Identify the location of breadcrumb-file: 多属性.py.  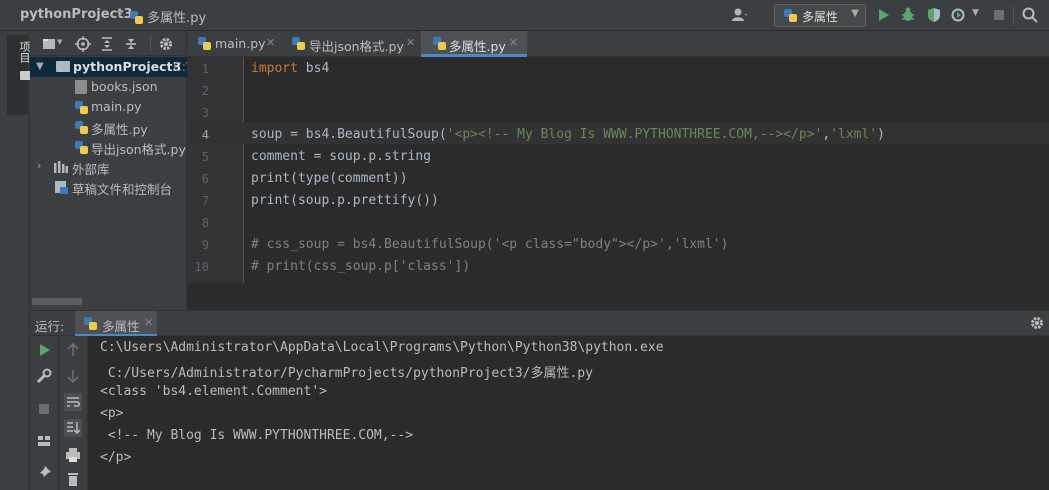
(168, 16).